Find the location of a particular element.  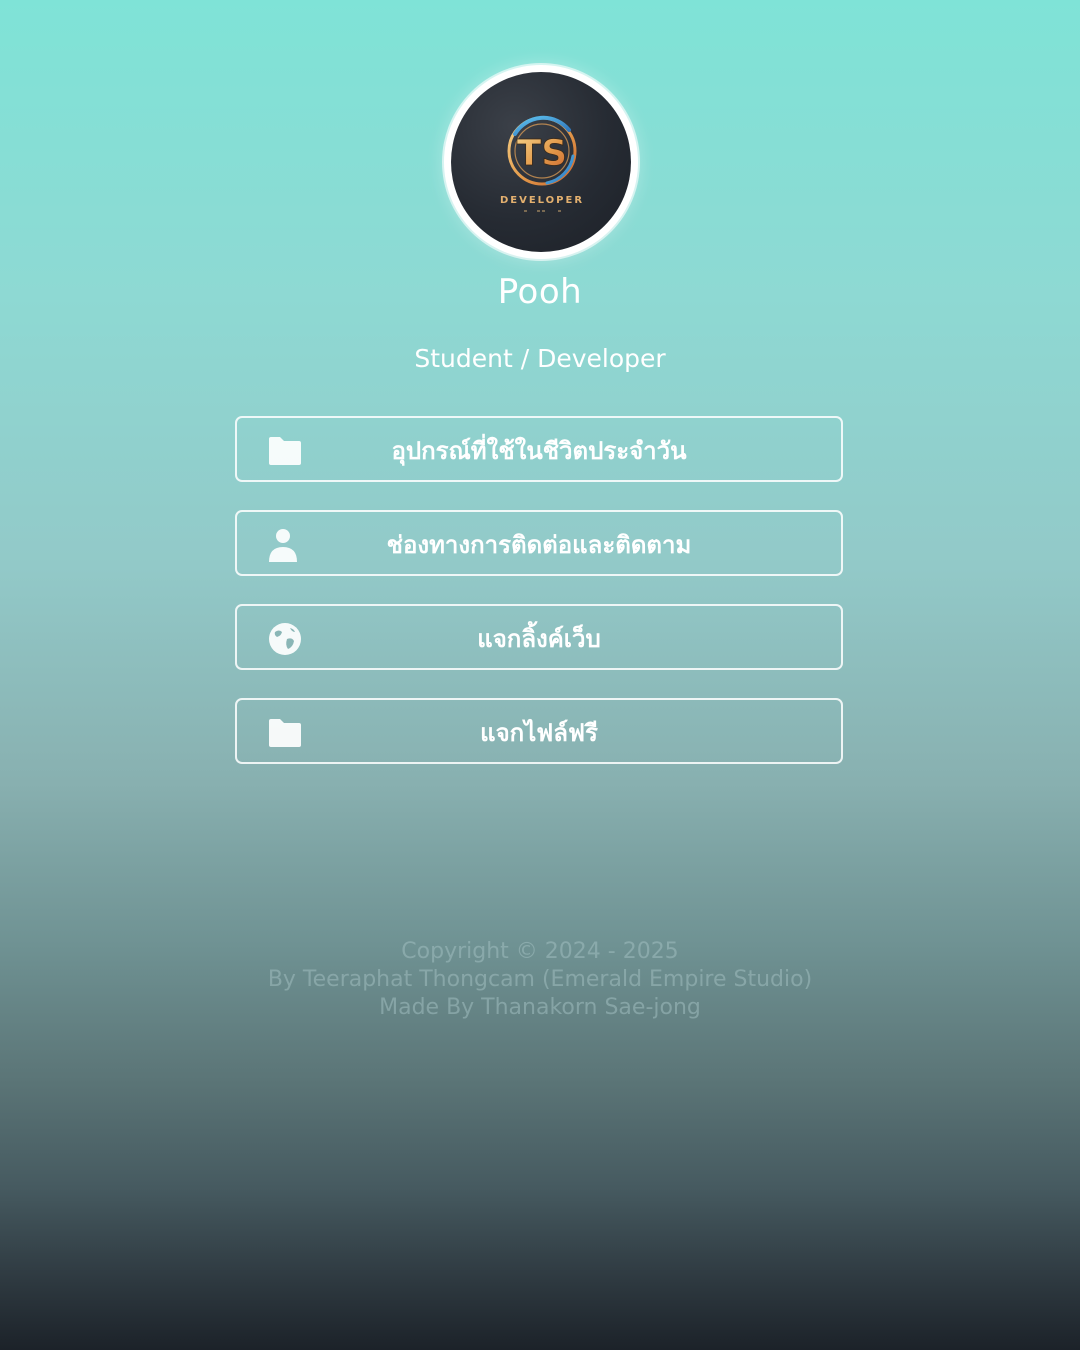

link-label: แจกลิ้งค์เว็บ is located at coordinates (539, 639).